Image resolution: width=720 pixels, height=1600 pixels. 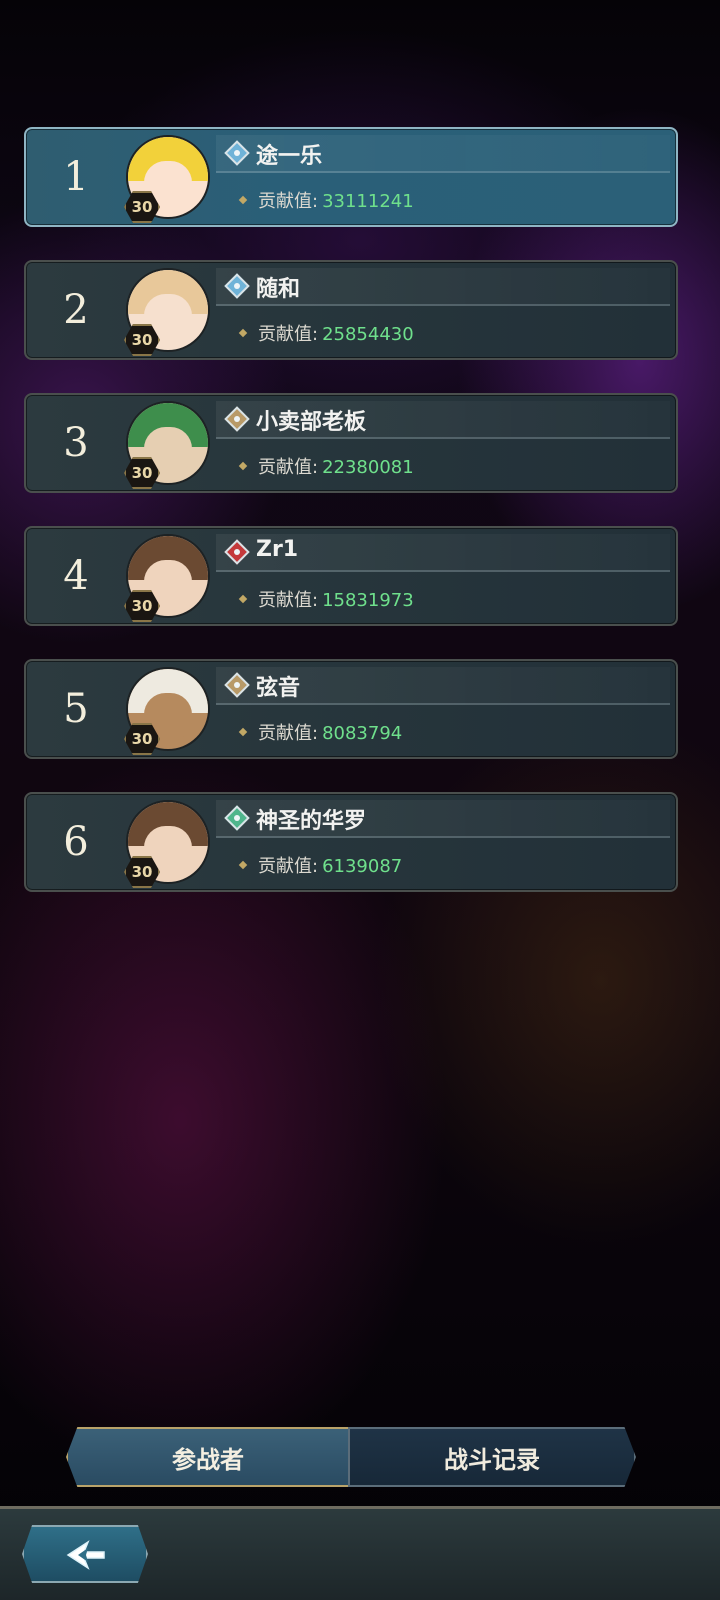 What do you see at coordinates (320, 865) in the screenshot?
I see `contribution: 贡献值: 6139087` at bounding box center [320, 865].